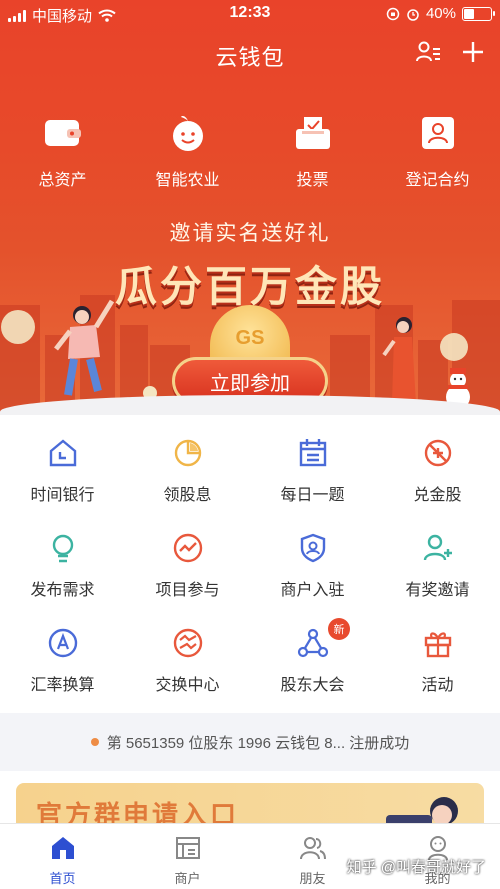  I want to click on grid-item-exchange-rate: 汇率换算, so click(62, 657).